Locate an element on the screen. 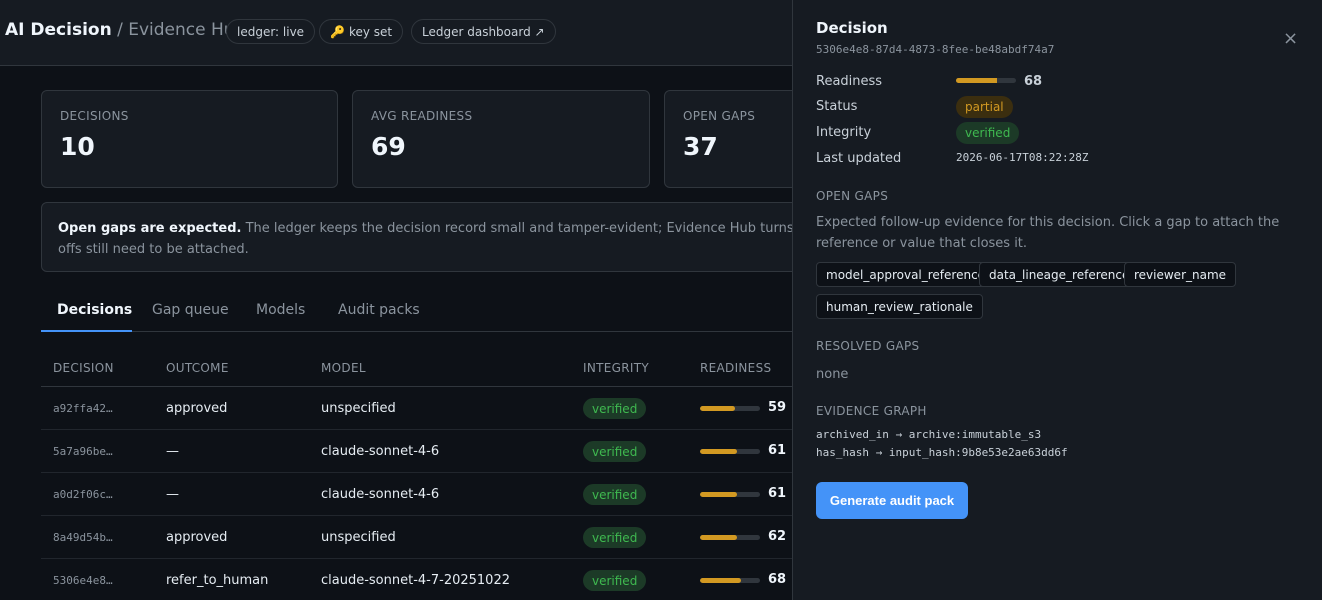  close-icon: × is located at coordinates (1290, 39).